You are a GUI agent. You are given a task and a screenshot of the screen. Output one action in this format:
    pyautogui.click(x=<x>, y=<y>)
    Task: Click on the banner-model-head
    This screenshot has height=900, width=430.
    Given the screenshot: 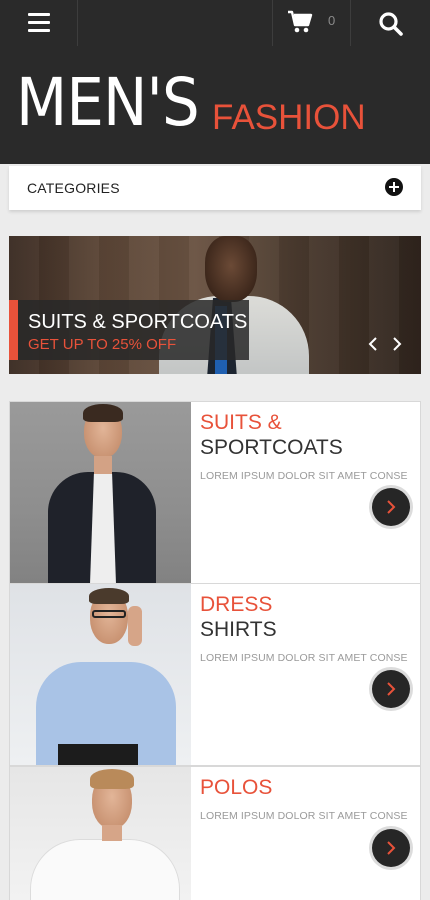 What is the action you would take?
    pyautogui.click(x=231, y=269)
    